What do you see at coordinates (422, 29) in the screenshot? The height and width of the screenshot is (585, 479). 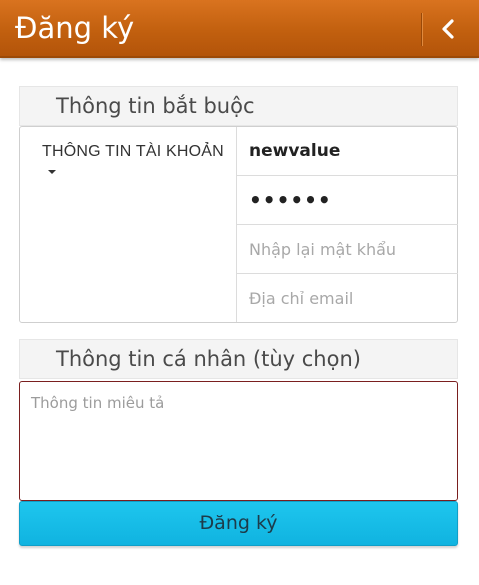 I see `header-divider` at bounding box center [422, 29].